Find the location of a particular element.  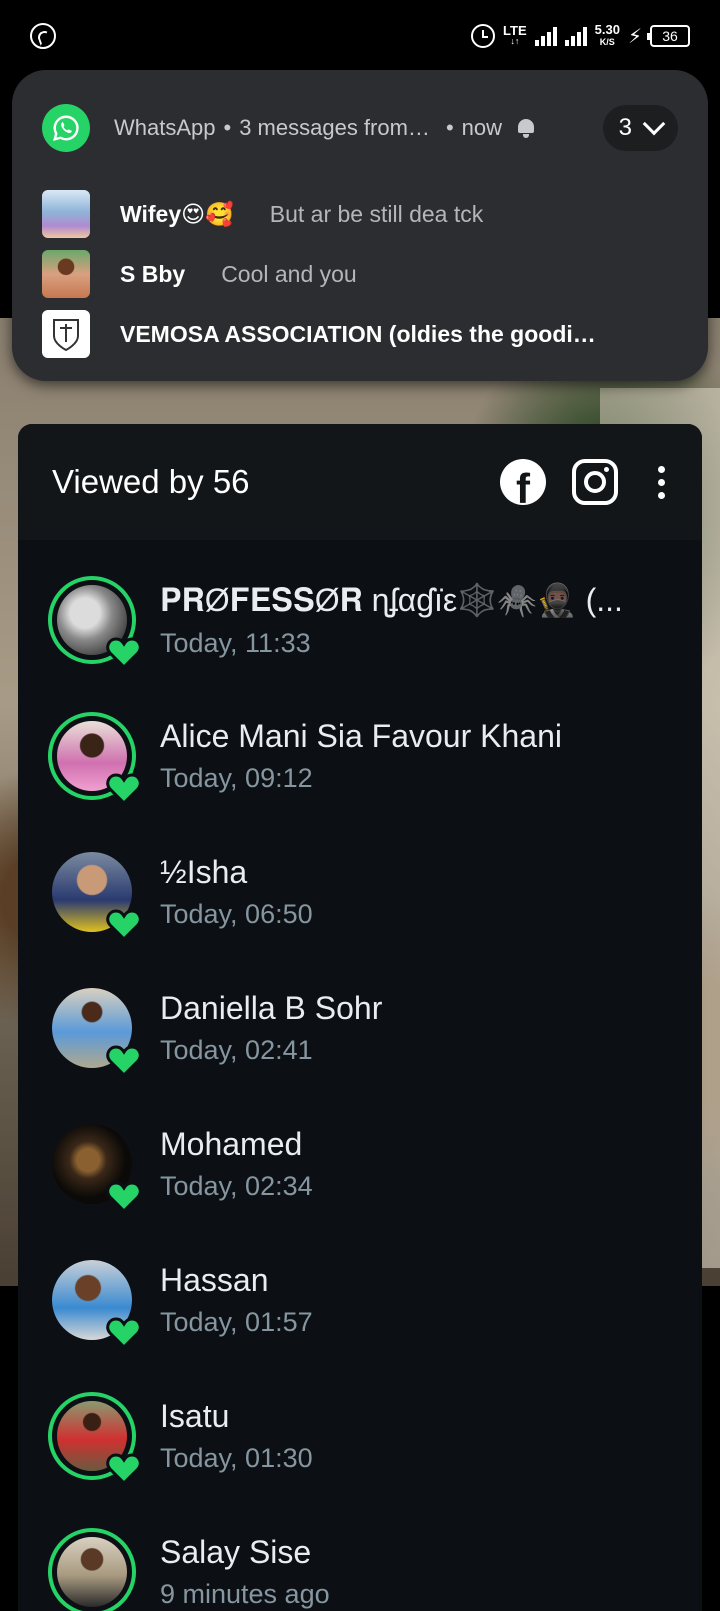

viewer-row: Mohamed Today, 02:34 is located at coordinates (360, 1164).